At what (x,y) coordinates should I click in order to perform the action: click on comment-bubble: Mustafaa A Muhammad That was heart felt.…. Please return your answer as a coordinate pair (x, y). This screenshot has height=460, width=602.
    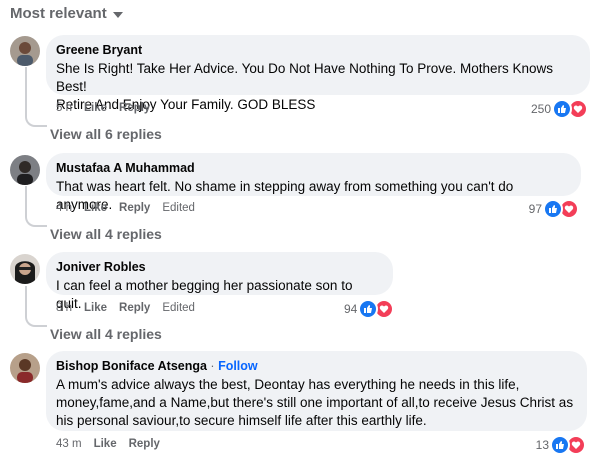
    Looking at the image, I should click on (313, 182).